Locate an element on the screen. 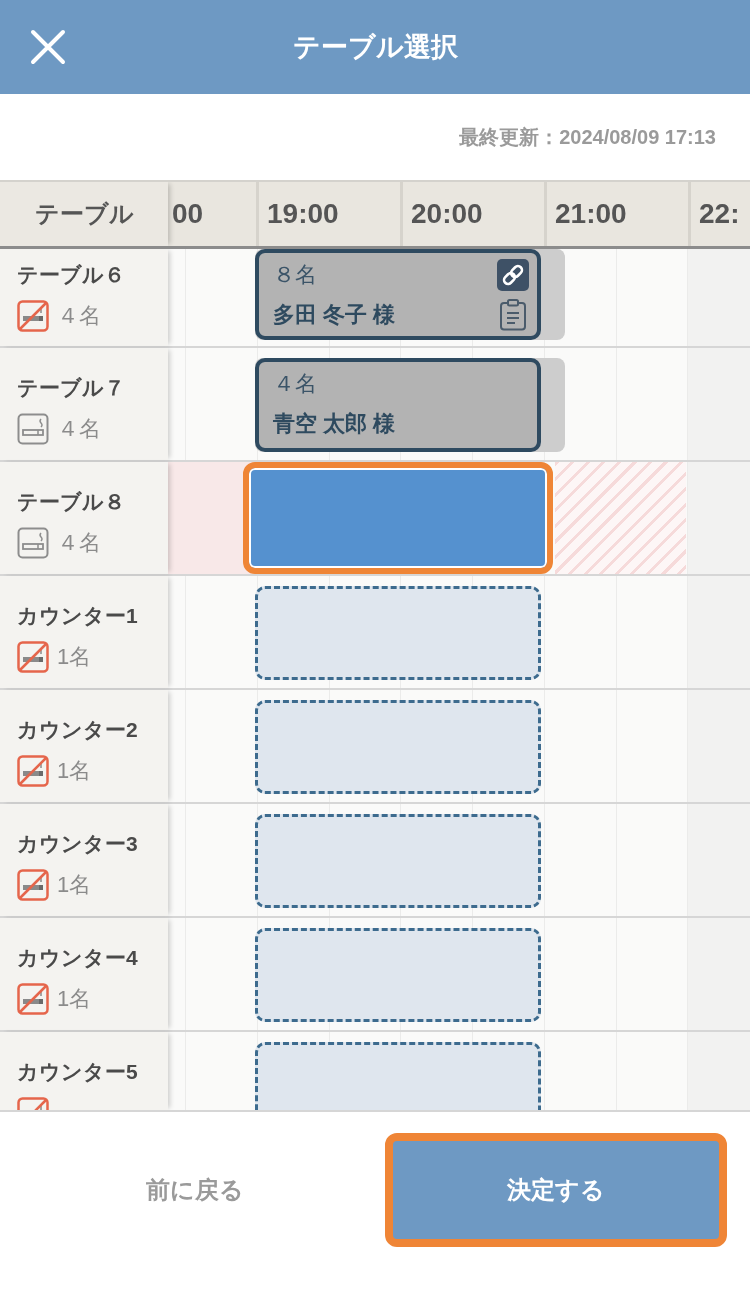 This screenshot has height=1300, width=750. time-label: 22: is located at coordinates (719, 214).